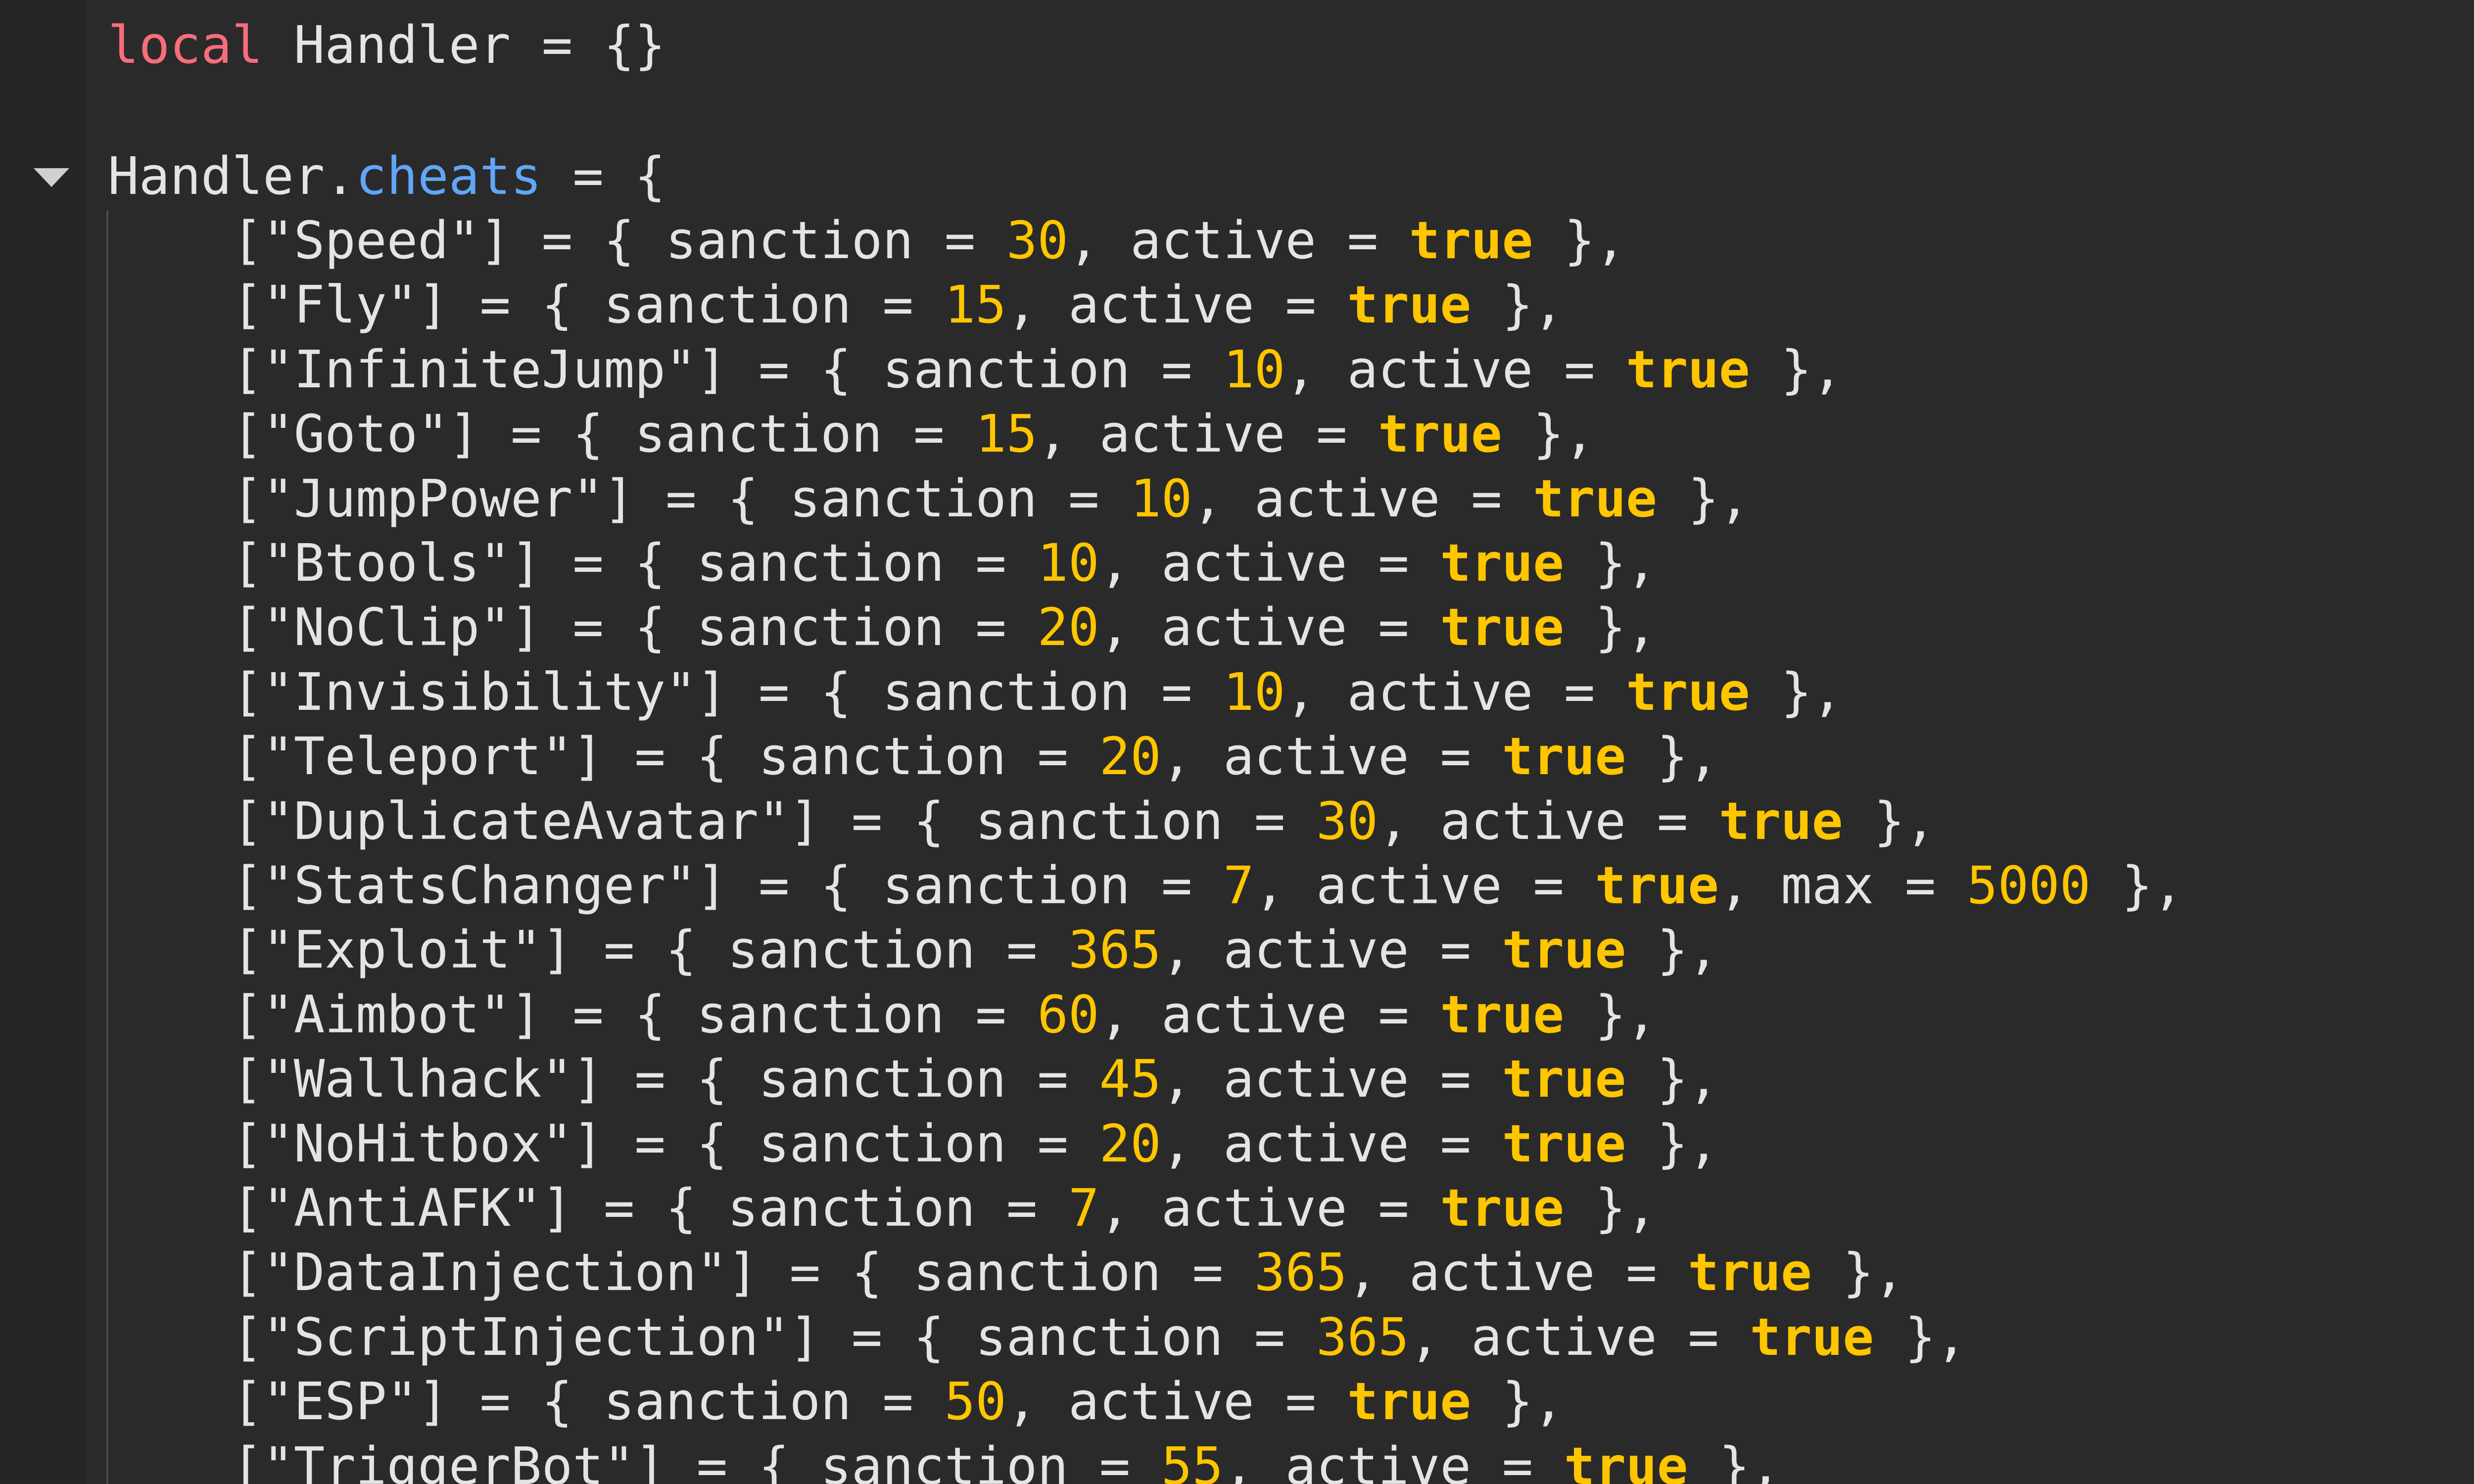  I want to click on sanction-value: 55, so click(1193, 1460).